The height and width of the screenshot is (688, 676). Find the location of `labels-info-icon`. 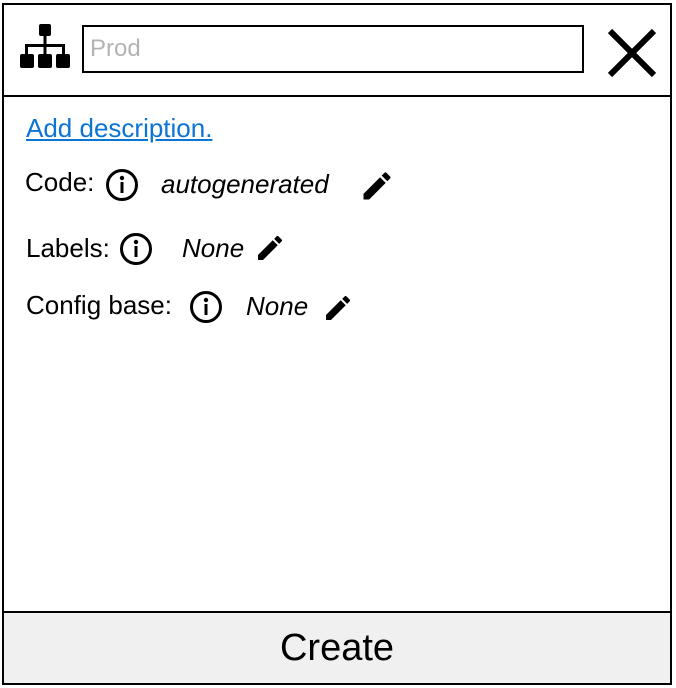

labels-info-icon is located at coordinates (136, 249).